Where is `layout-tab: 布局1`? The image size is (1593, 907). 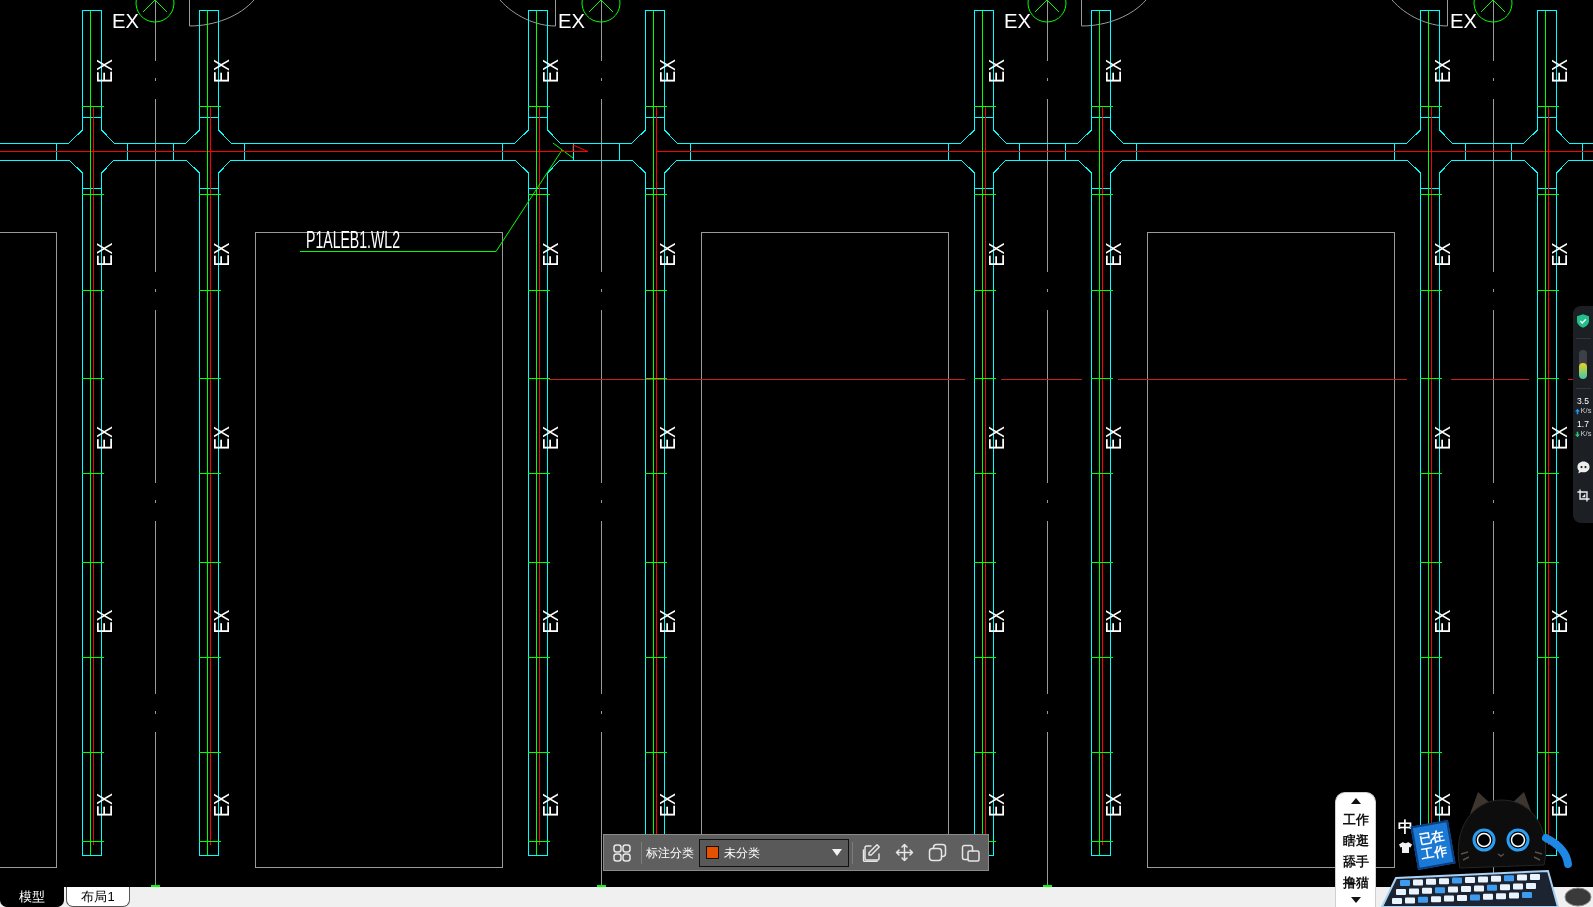
layout-tab: 布局1 is located at coordinates (98, 897).